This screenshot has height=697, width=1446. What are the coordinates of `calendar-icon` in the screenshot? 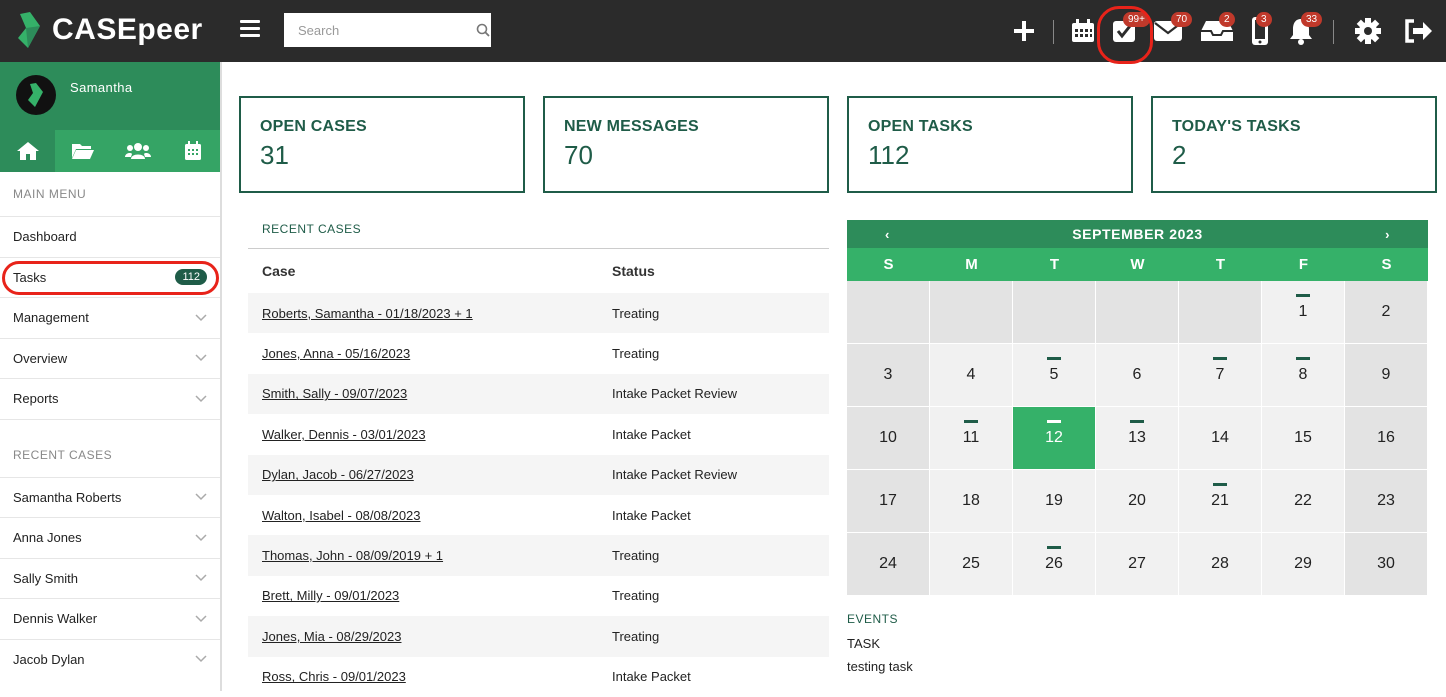 It's located at (1083, 31).